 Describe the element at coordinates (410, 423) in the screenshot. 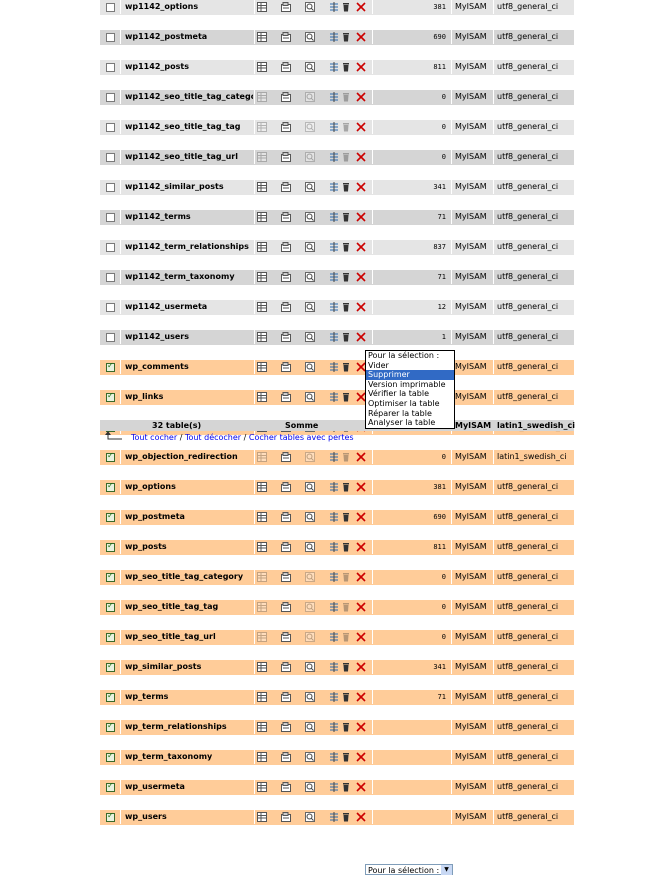

I see `dropdown-option: Analyser la table` at that location.